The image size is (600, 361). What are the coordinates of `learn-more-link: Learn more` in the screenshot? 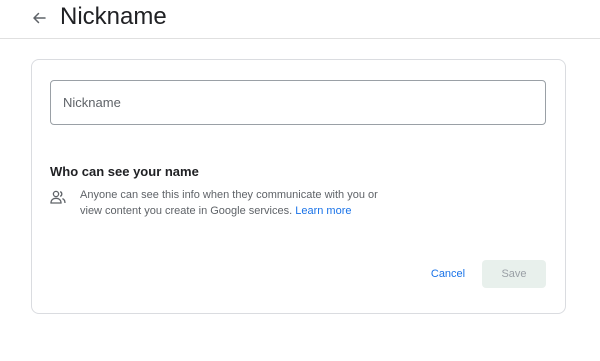 It's located at (323, 211).